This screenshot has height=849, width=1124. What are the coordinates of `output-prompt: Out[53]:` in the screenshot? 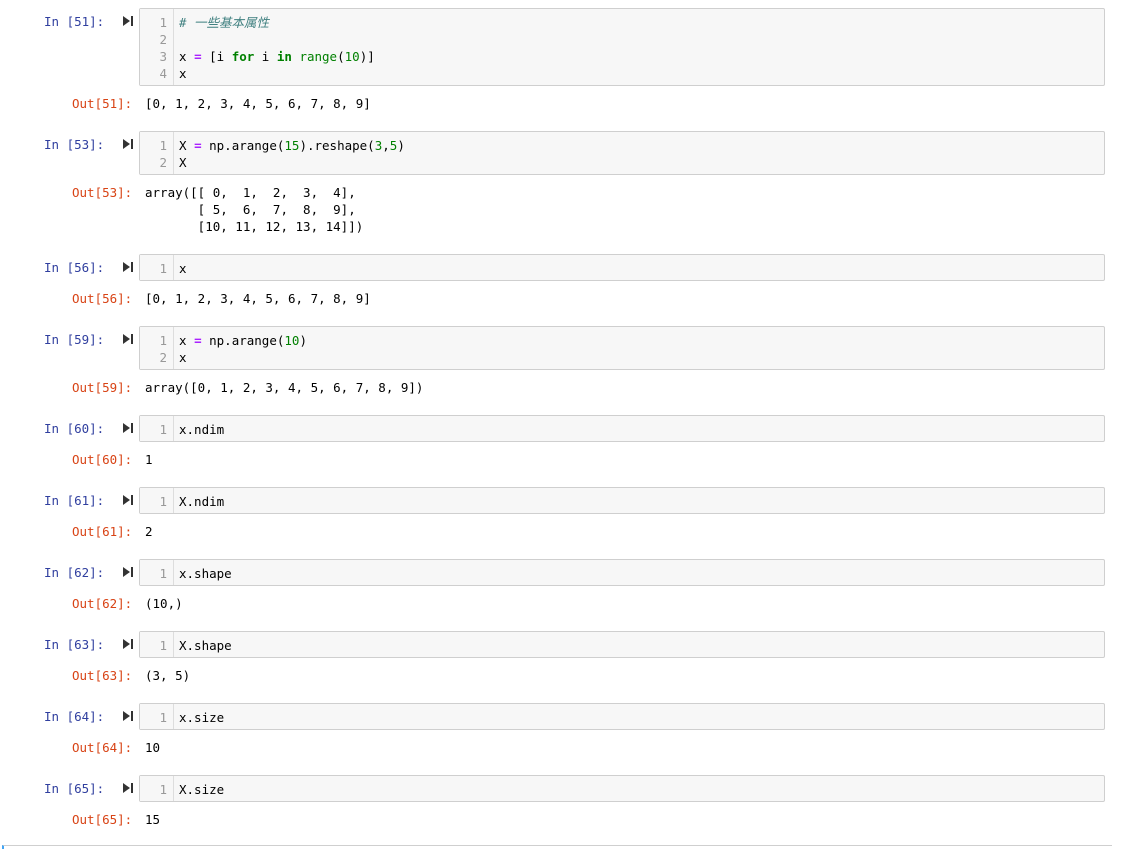 It's located at (102, 192).